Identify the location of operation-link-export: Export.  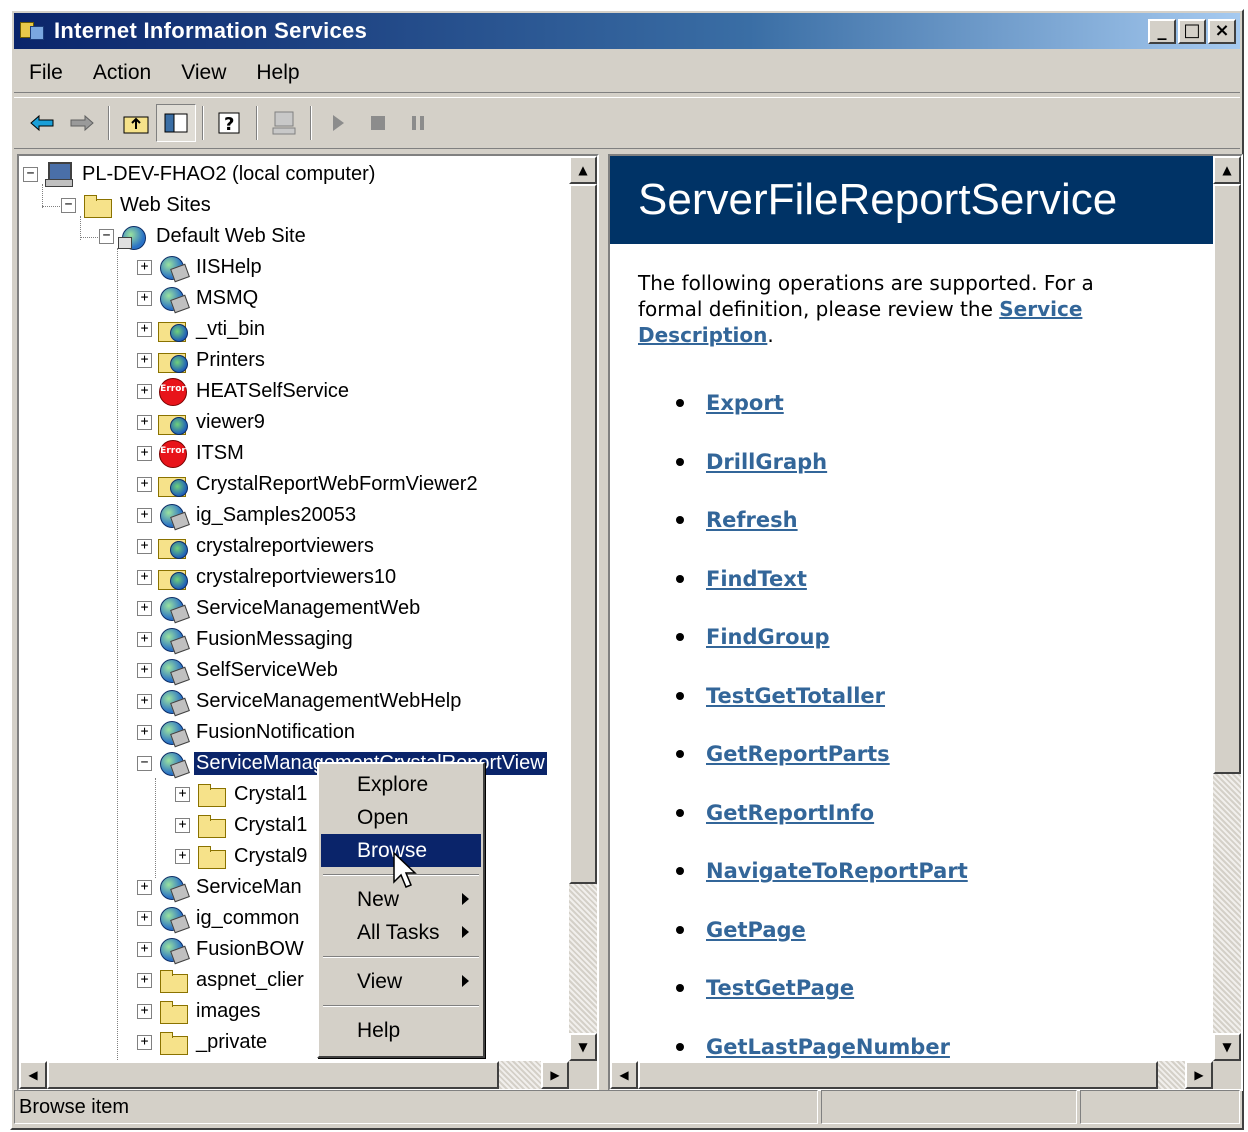
(745, 403).